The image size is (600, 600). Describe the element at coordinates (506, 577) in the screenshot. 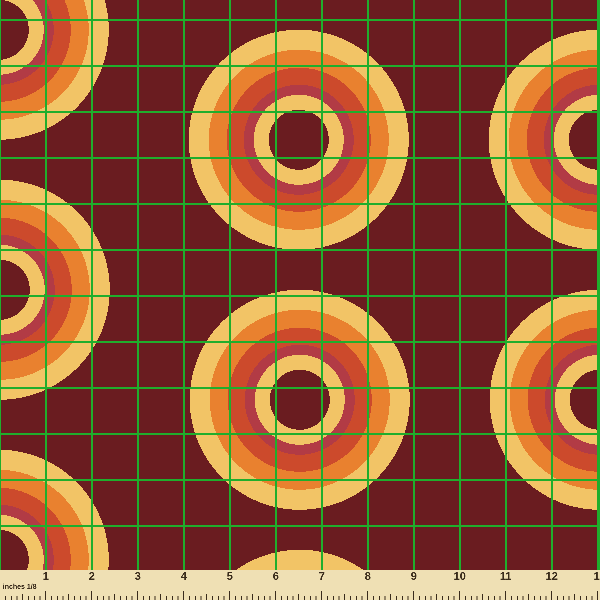

I see `ruler-number: 11` at that location.